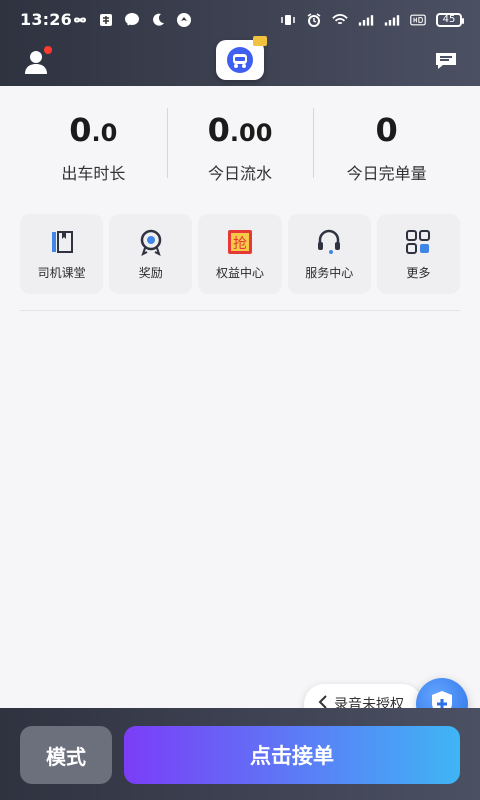 Image resolution: width=480 pixels, height=800 pixels. I want to click on bottom-bar: 模式 点击接单, so click(240, 754).